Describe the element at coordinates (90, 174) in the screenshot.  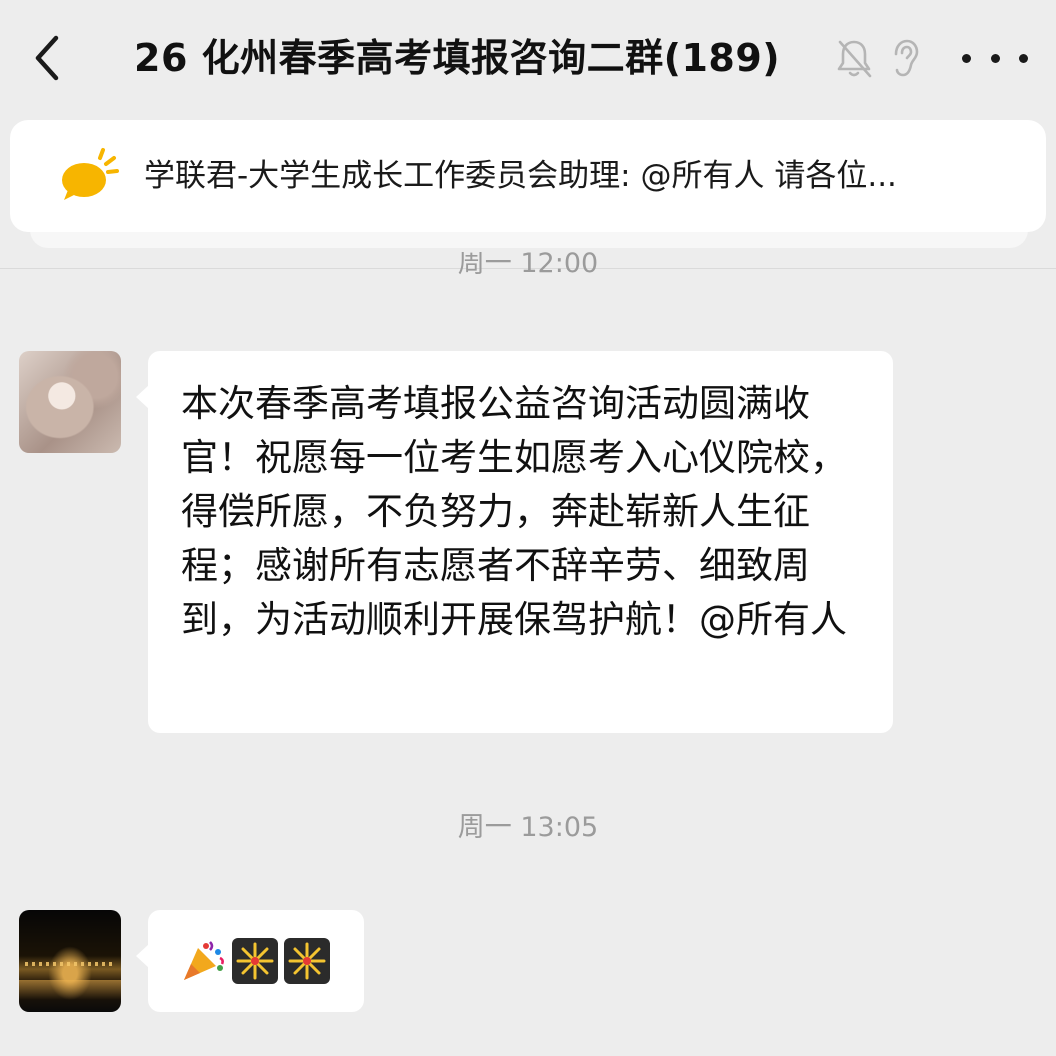
I see `announcement-bubble-icon` at that location.